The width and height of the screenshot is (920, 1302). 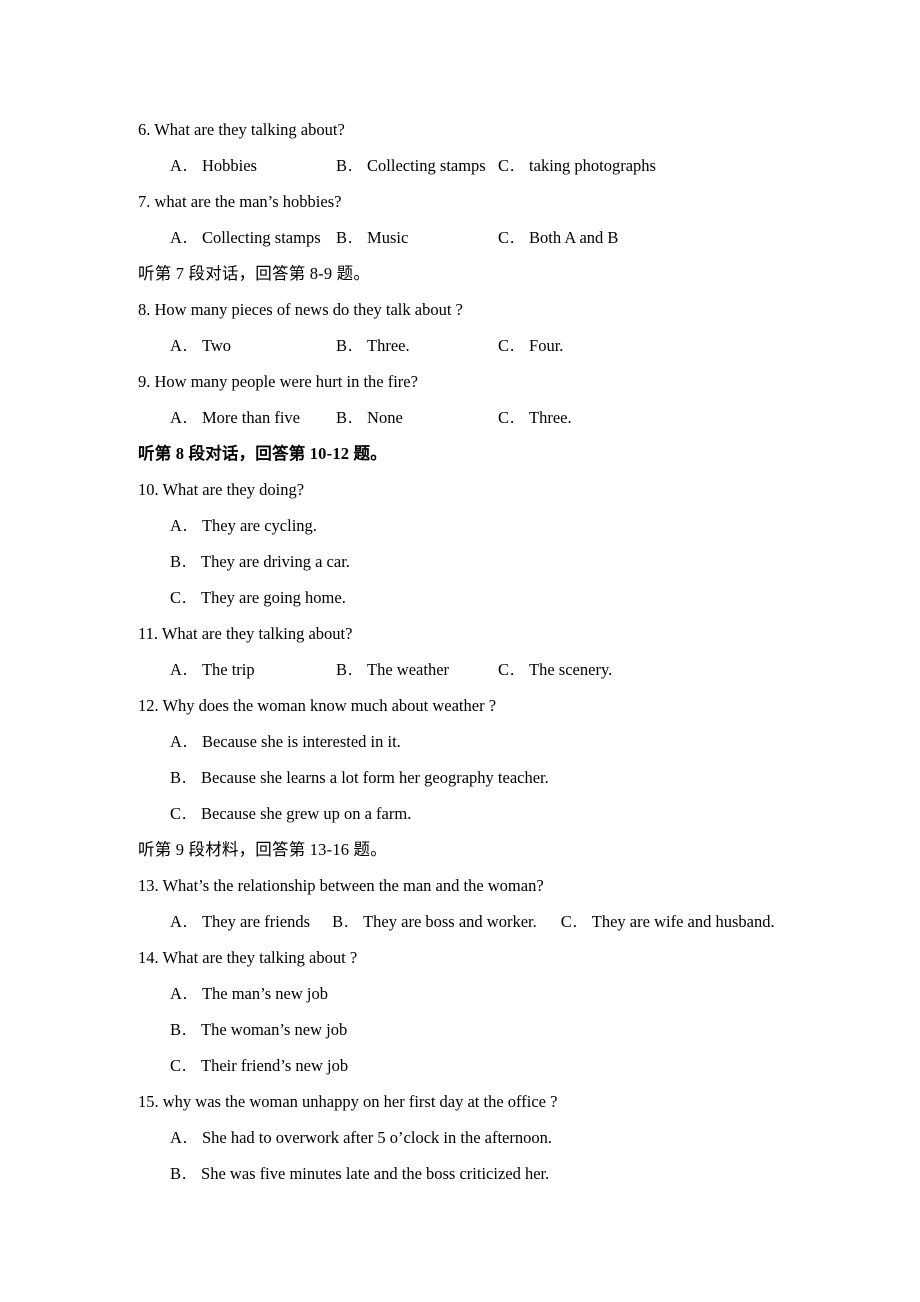 I want to click on option-text: They are driving a car., so click(x=275, y=561).